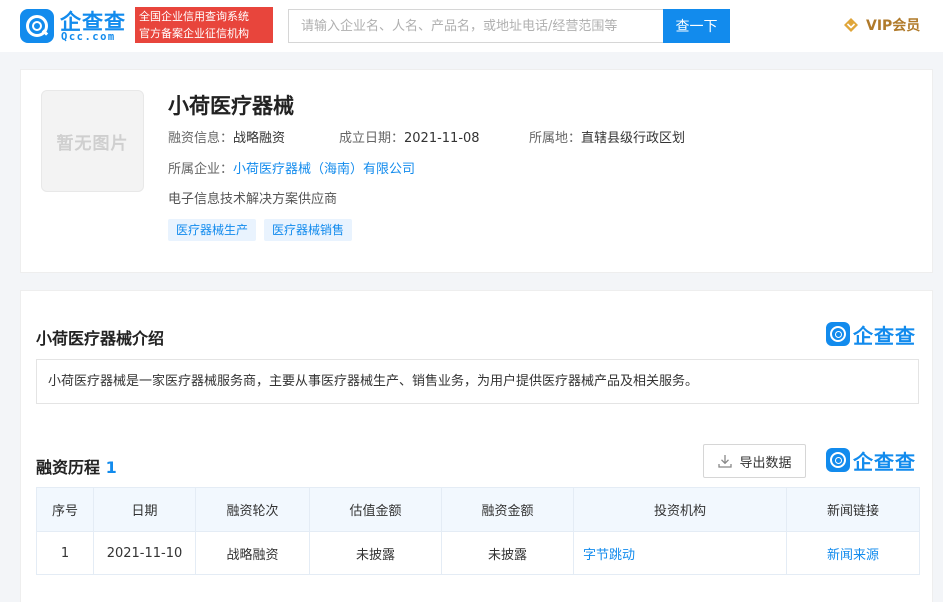 The image size is (943, 602). Describe the element at coordinates (851, 25) in the screenshot. I see `vip-diamond-icon` at that location.